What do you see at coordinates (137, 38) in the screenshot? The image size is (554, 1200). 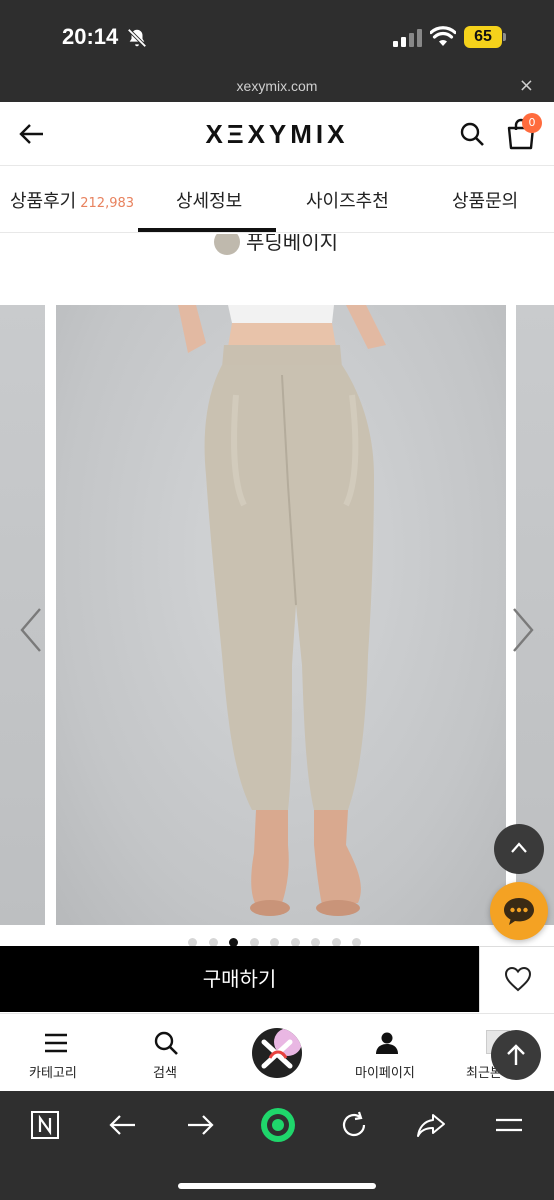 I see `bell-slash-icon` at bounding box center [137, 38].